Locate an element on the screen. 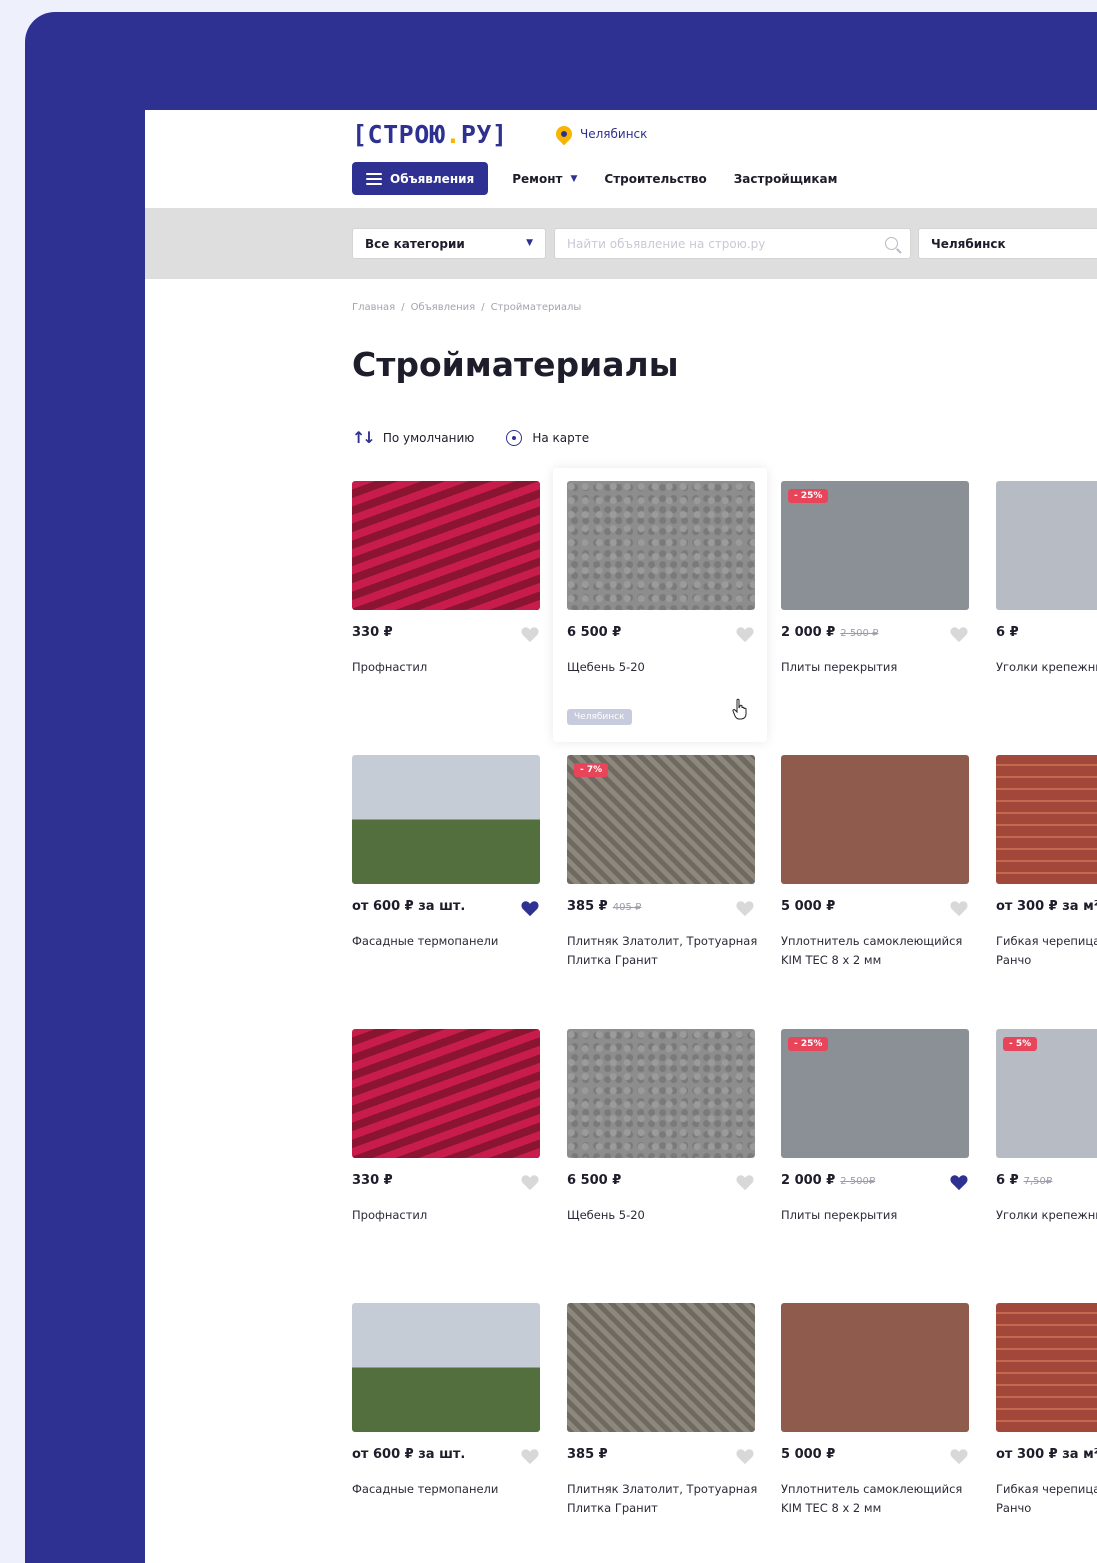  sort-button: ↑↓ По умолчанию is located at coordinates (413, 437).